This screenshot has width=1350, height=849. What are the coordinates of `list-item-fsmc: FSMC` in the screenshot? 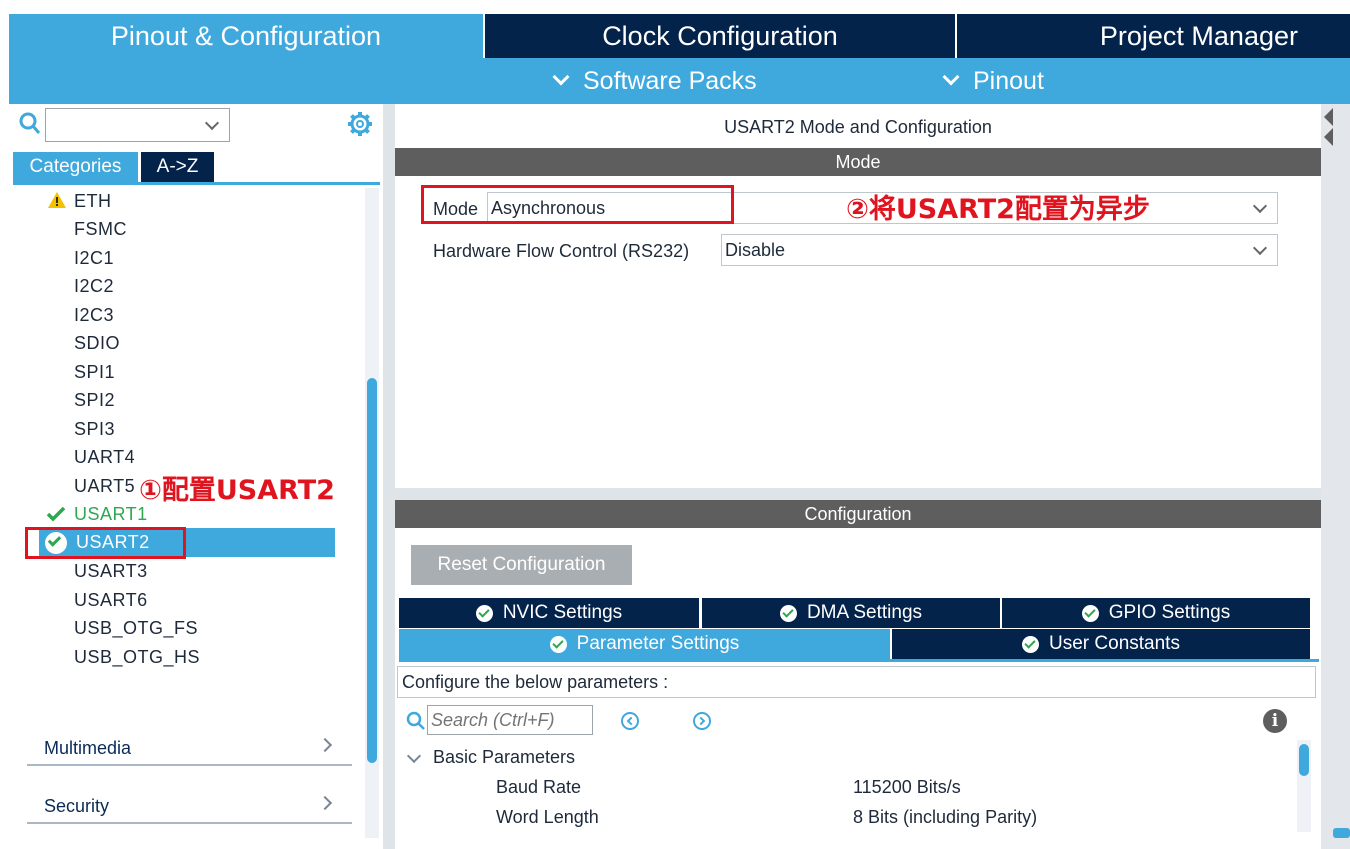 It's located at (100, 229).